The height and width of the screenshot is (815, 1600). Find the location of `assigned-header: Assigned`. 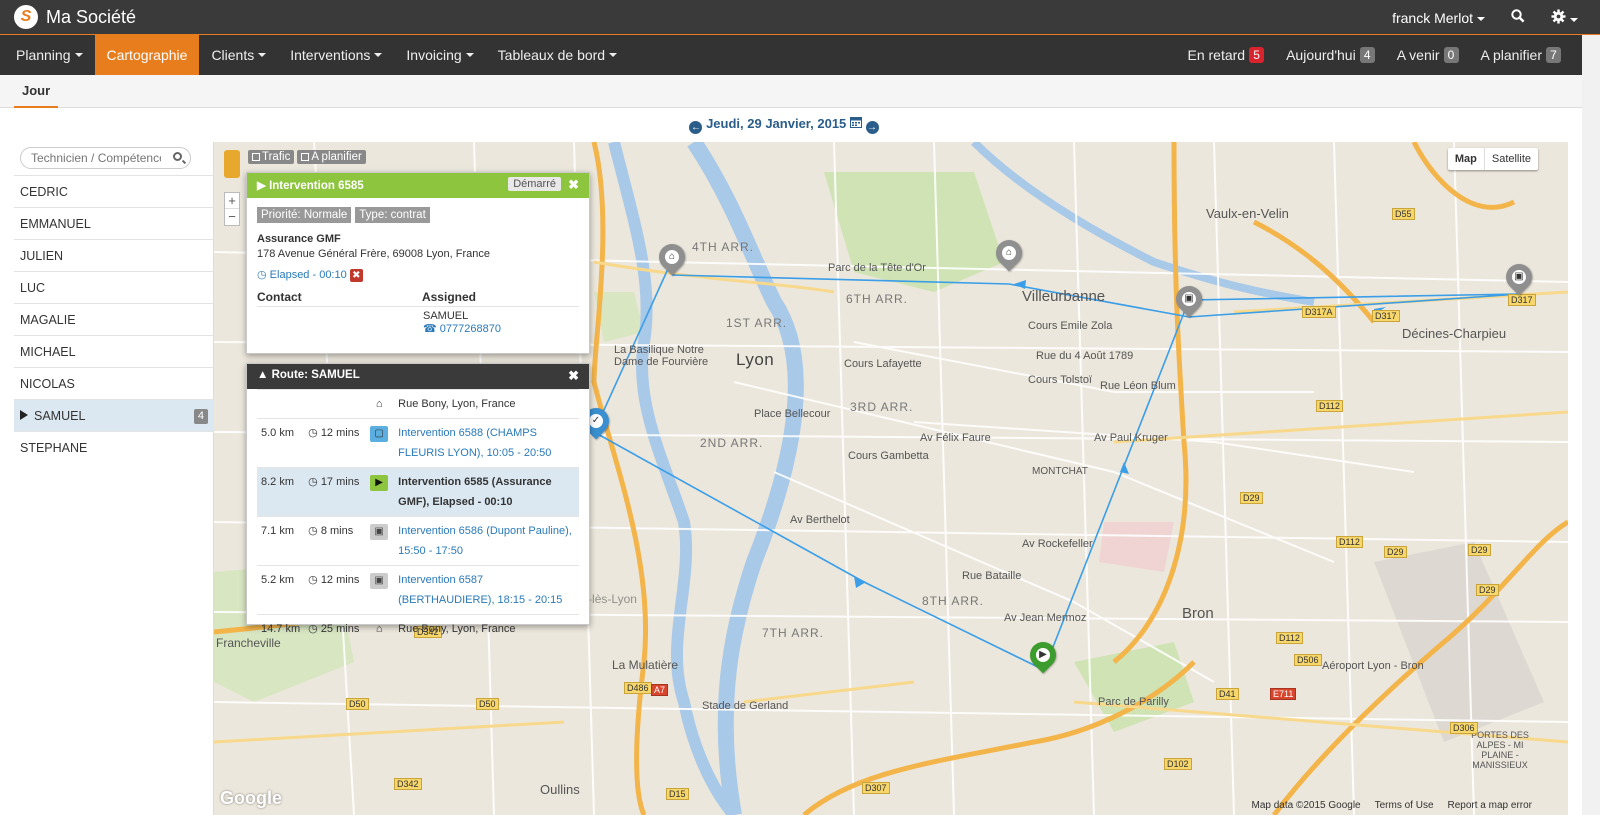

assigned-header: Assigned is located at coordinates (500, 298).